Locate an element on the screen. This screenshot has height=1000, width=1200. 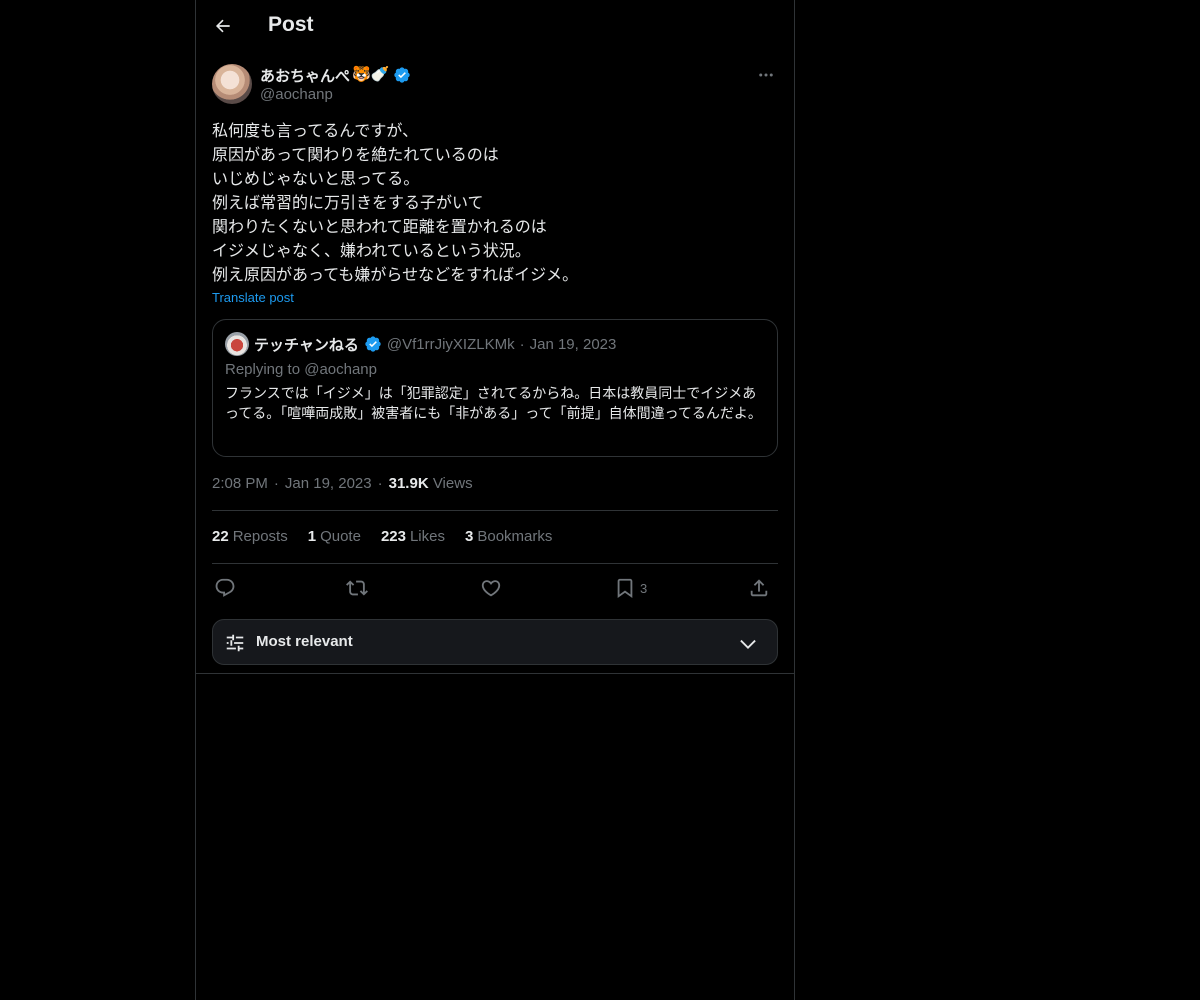
bookmarks-stat: 3 Bookmarks is located at coordinates (508, 536).